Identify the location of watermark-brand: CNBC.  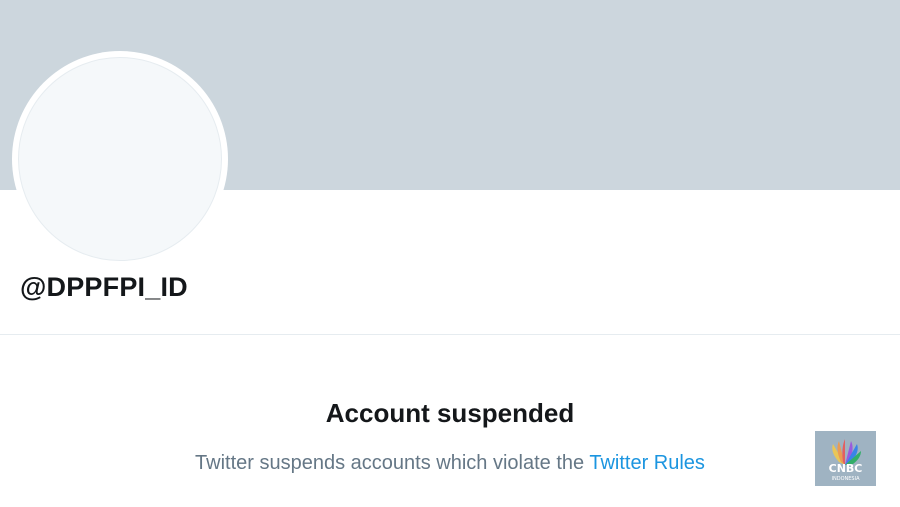
(846, 468).